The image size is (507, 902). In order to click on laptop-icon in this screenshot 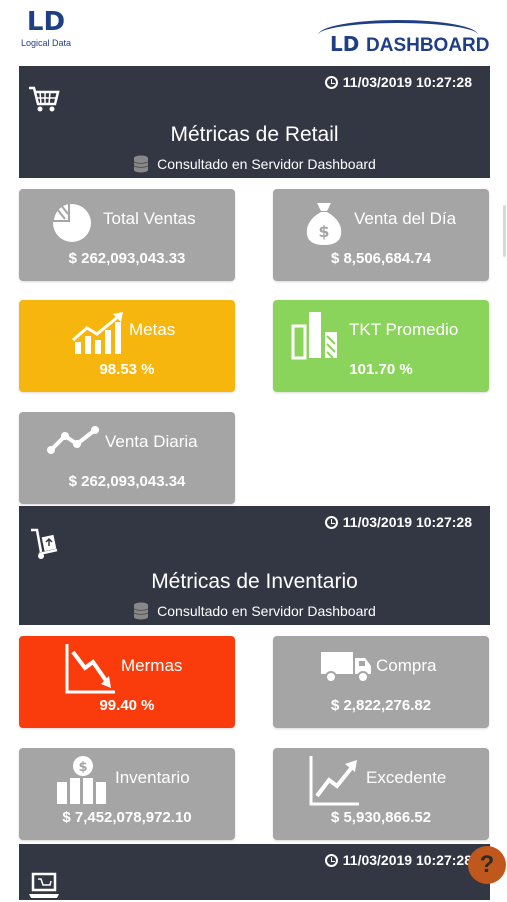, I will do `click(44, 885)`.